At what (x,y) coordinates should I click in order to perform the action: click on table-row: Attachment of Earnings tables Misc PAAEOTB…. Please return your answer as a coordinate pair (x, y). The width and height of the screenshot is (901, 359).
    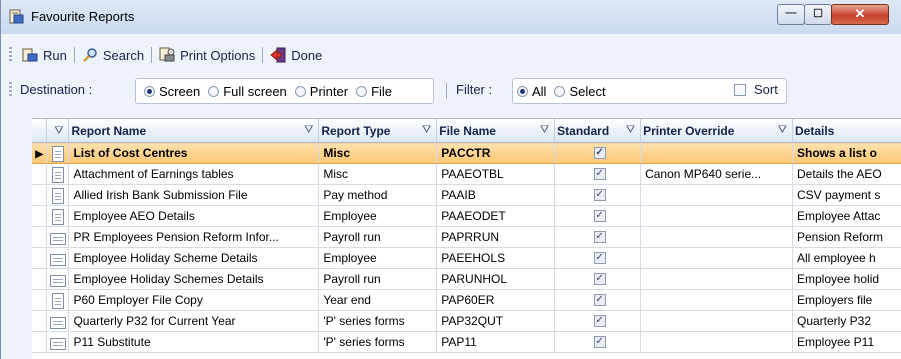
    Looking at the image, I should click on (466, 174).